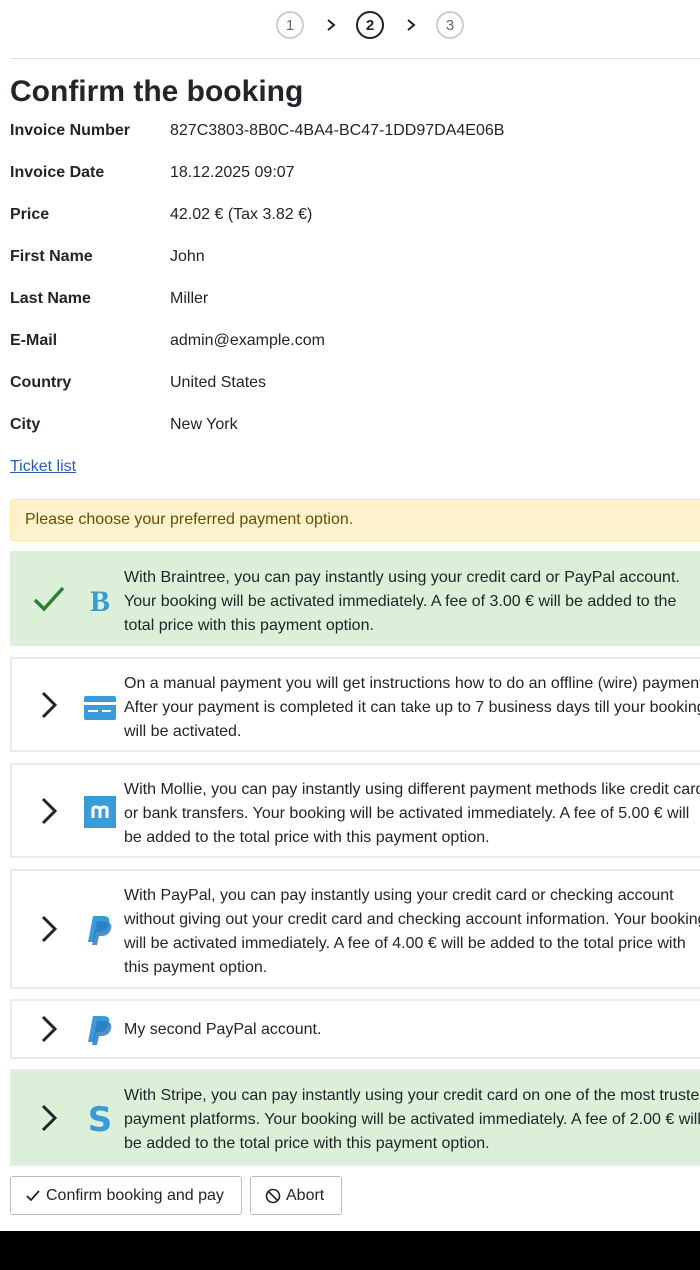  What do you see at coordinates (232, 172) in the screenshot?
I see `field-value: 18.12.2025 09:07` at bounding box center [232, 172].